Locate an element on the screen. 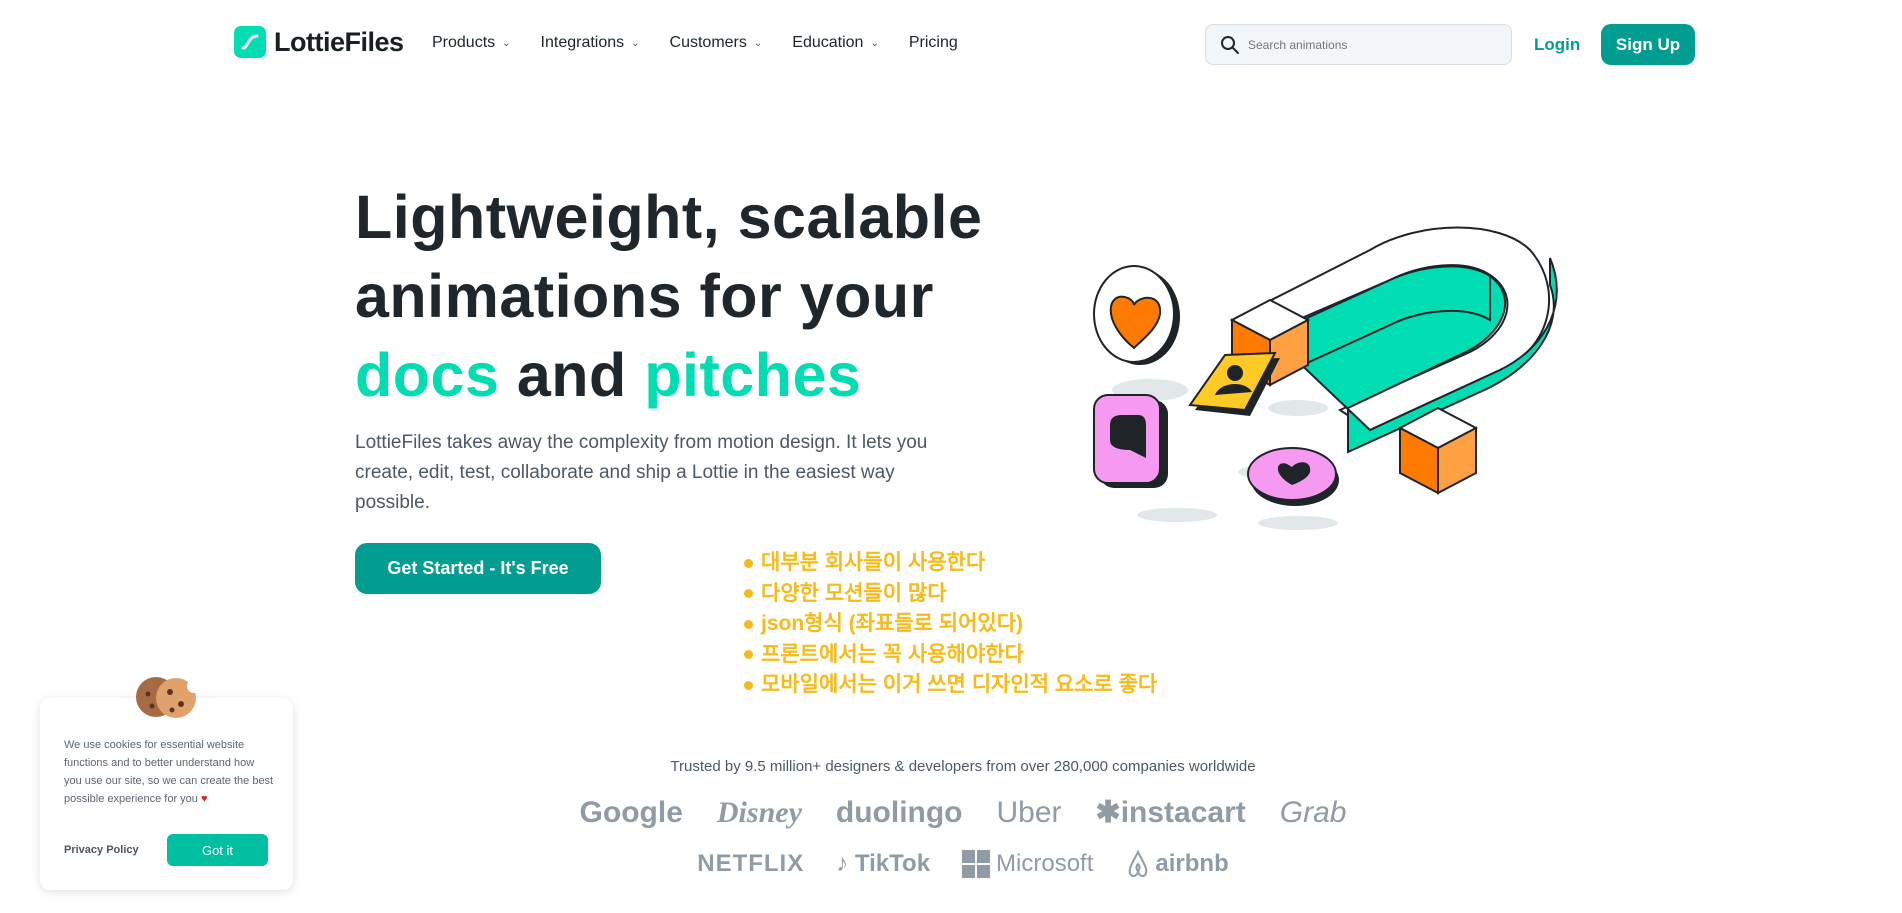 The height and width of the screenshot is (913, 1902). microsoft-logo: Microsoft is located at coordinates (1027, 864).